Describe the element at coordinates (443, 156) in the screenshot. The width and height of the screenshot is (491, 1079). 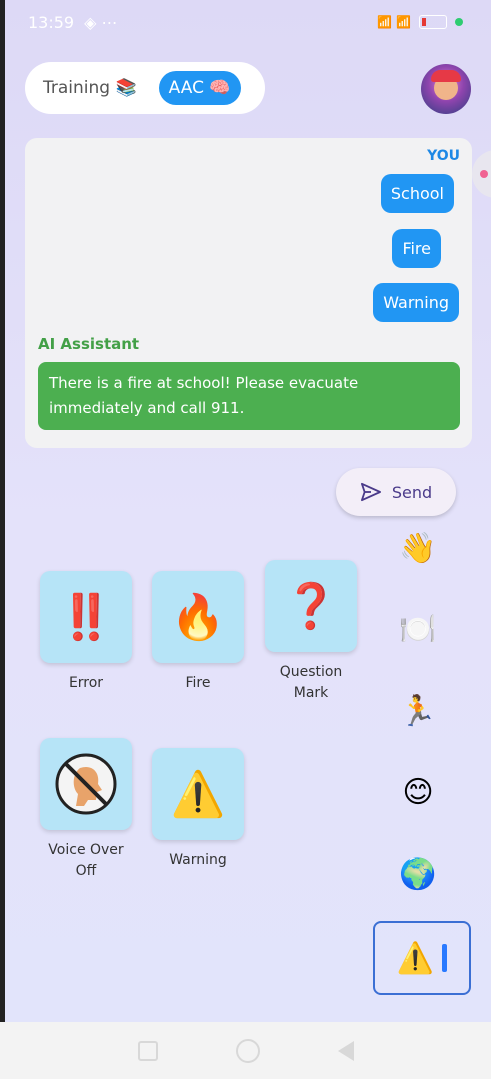
I see `you-label: YOU` at that location.